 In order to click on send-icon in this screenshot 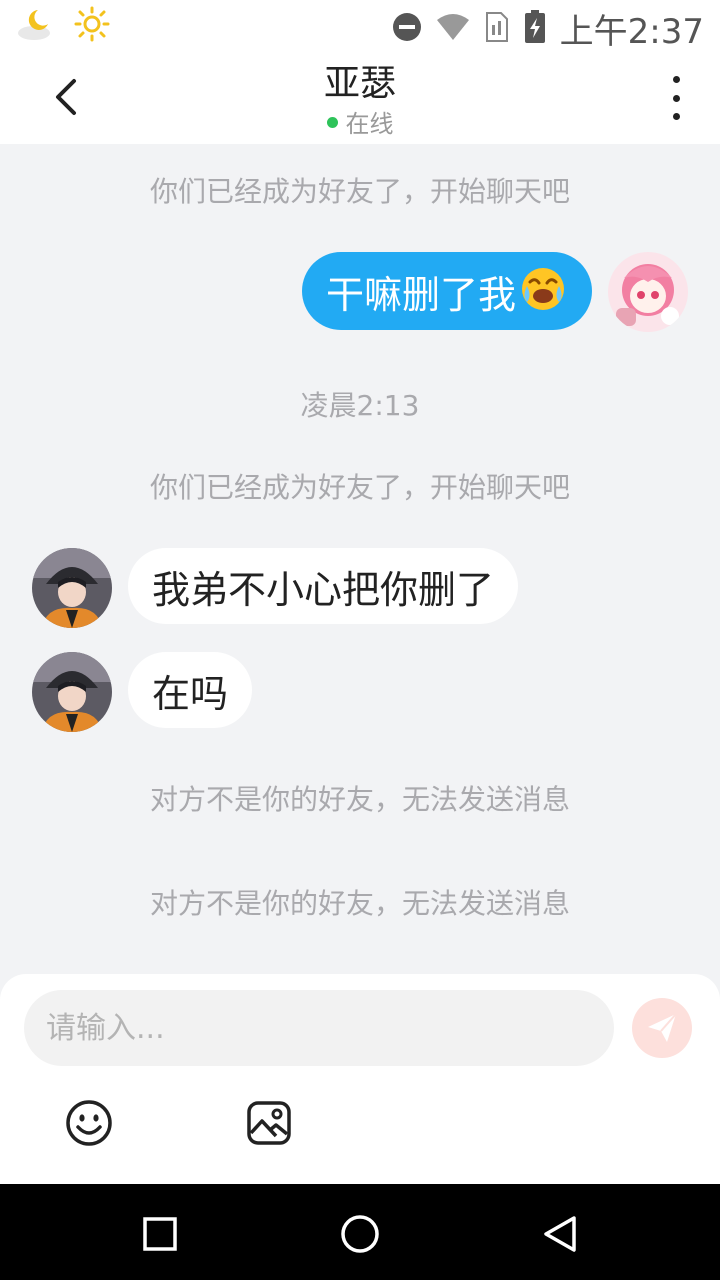, I will do `click(662, 1027)`.